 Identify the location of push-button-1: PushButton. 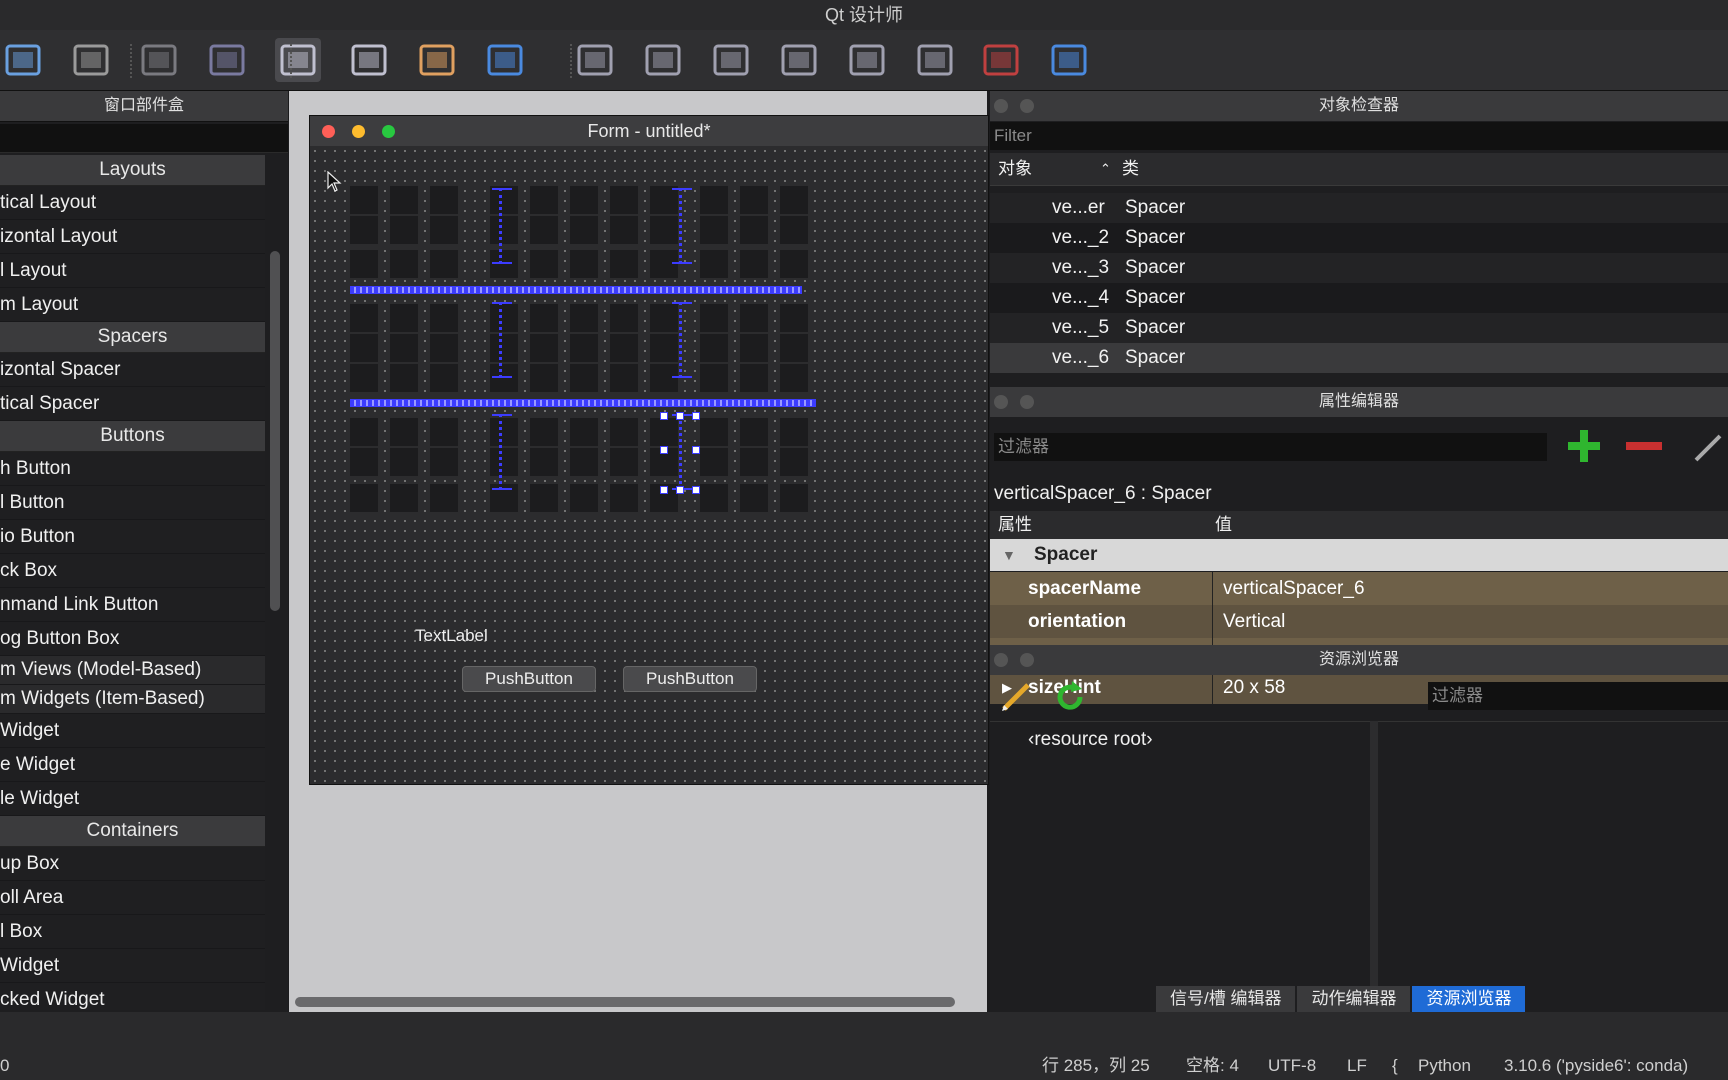
(529, 679).